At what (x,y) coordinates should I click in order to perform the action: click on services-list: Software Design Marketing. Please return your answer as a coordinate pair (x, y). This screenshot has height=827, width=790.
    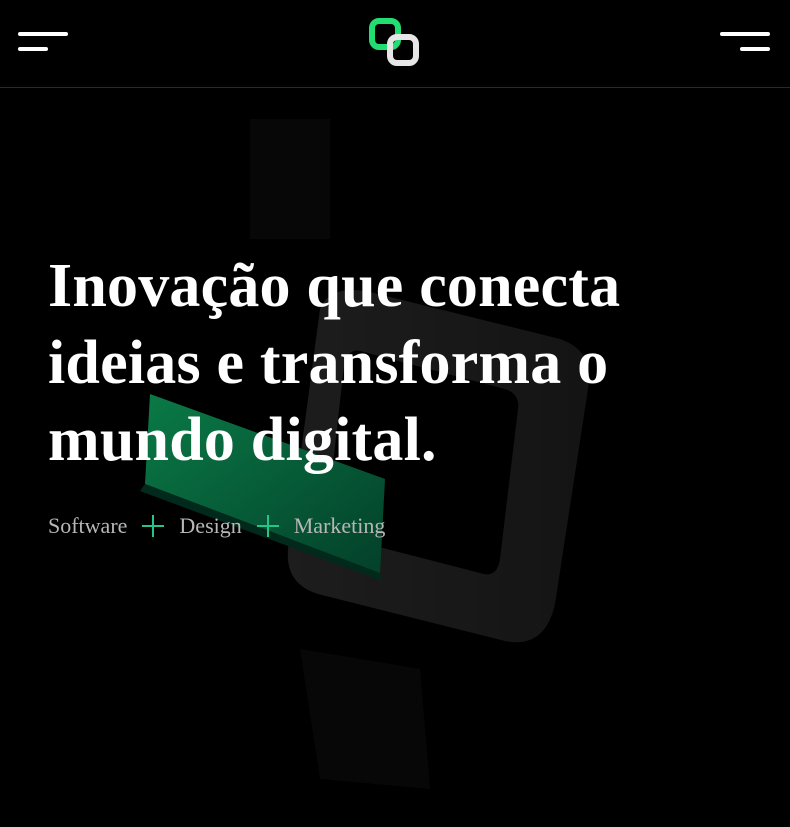
    Looking at the image, I should click on (398, 526).